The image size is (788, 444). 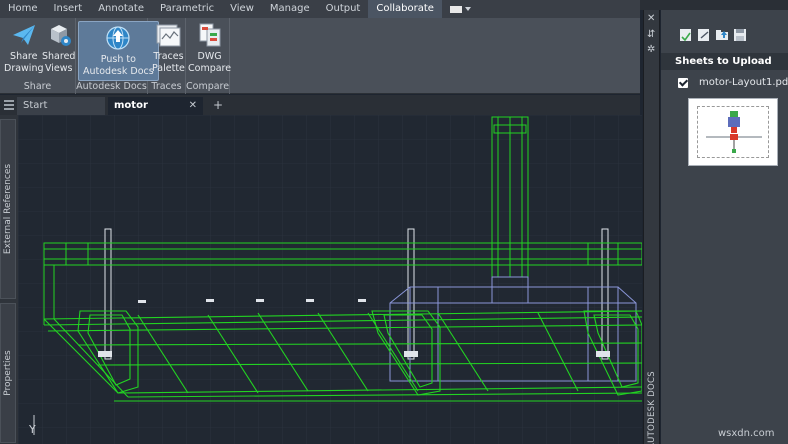 What do you see at coordinates (23, 9) in the screenshot?
I see `tab-home: Home` at bounding box center [23, 9].